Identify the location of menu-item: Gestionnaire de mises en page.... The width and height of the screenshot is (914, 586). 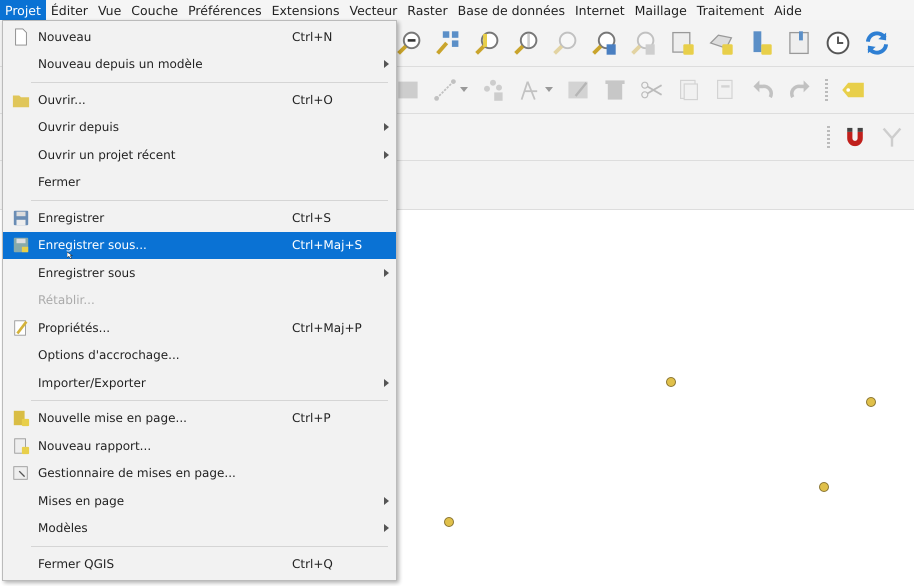
(199, 473).